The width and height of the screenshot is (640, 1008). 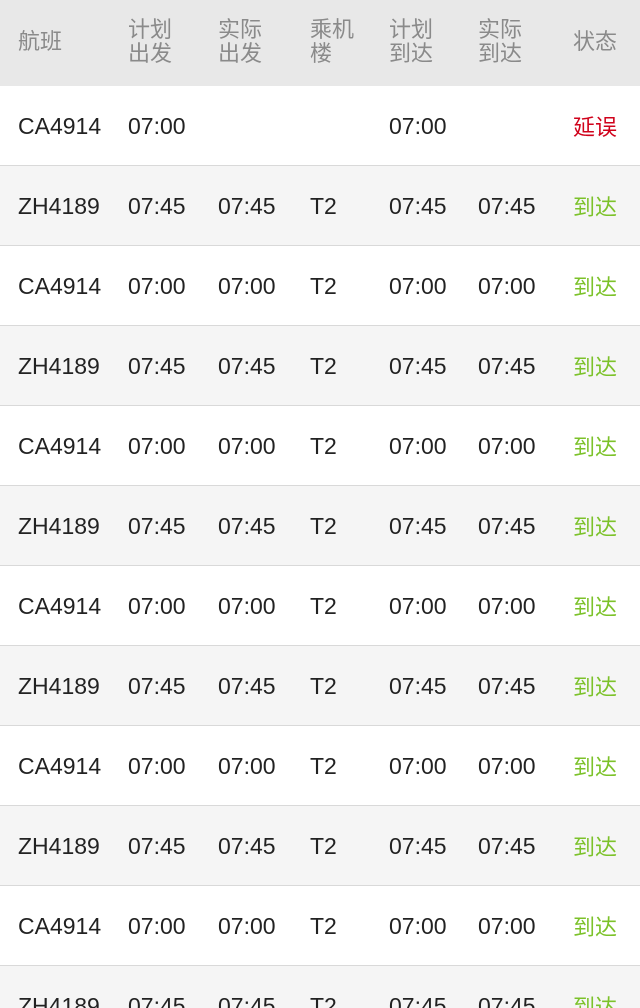 What do you see at coordinates (411, 42) in the screenshot?
I see `header-scheduled-arrival: 计划 到达` at bounding box center [411, 42].